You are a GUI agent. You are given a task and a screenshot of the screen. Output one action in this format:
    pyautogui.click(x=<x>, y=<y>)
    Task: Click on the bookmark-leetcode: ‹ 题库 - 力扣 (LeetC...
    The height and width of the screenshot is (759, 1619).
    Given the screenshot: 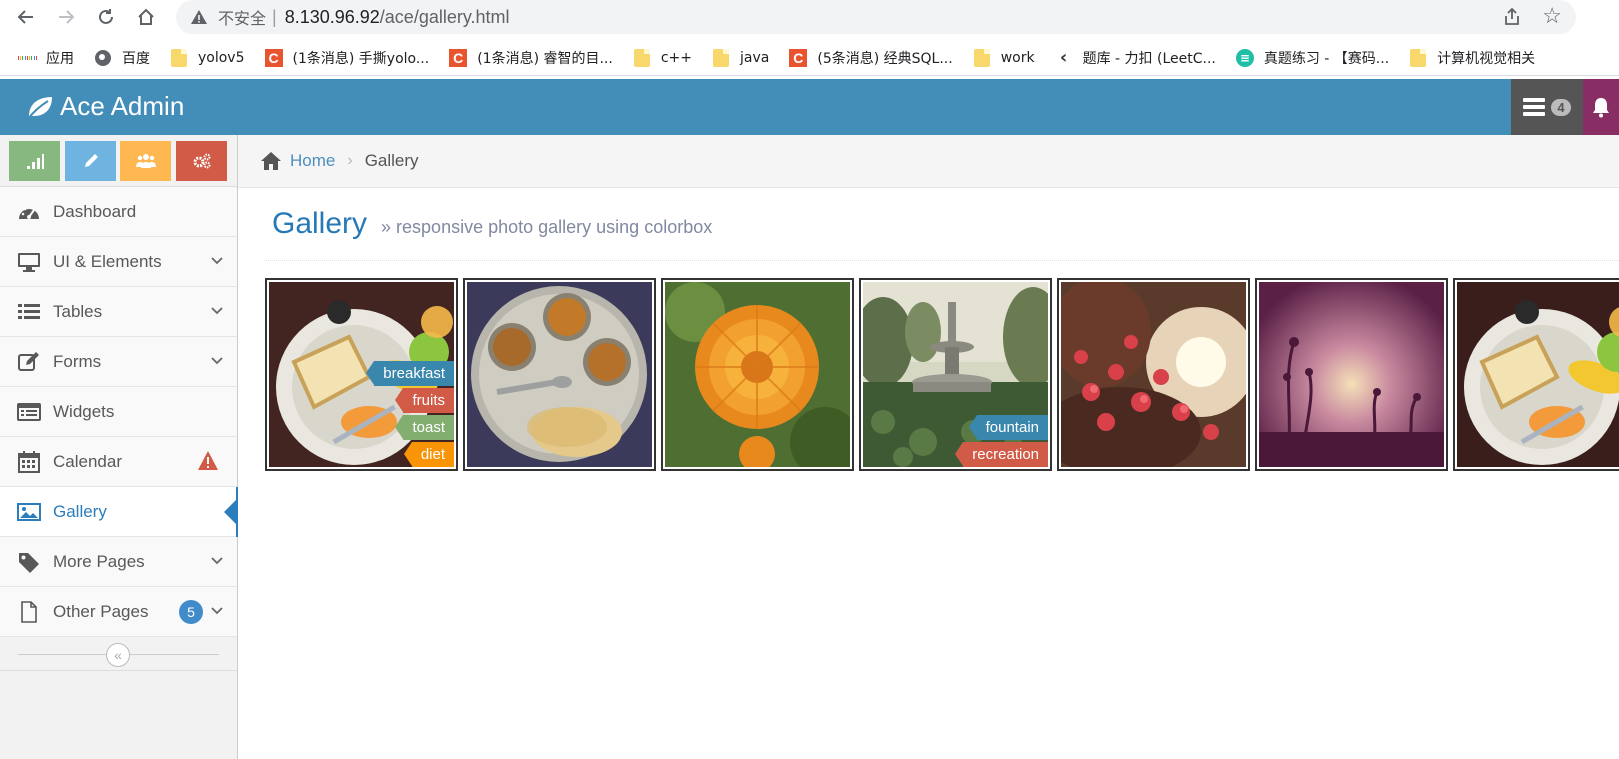 What is the action you would take?
    pyautogui.click(x=1135, y=57)
    